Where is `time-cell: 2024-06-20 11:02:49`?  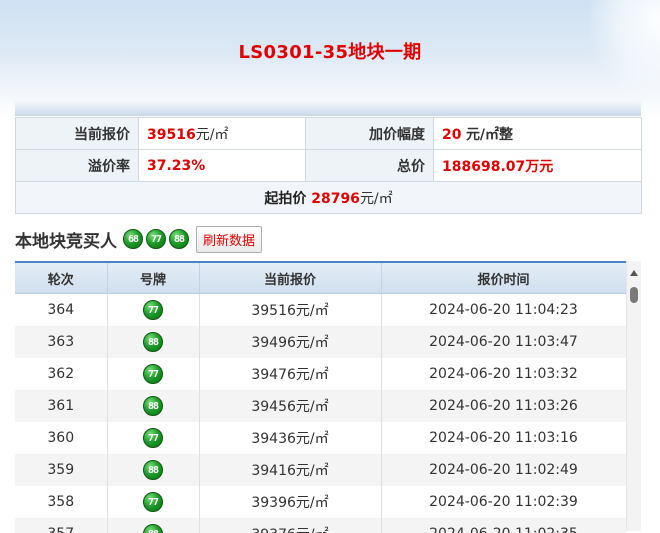 time-cell: 2024-06-20 11:02:49 is located at coordinates (503, 470).